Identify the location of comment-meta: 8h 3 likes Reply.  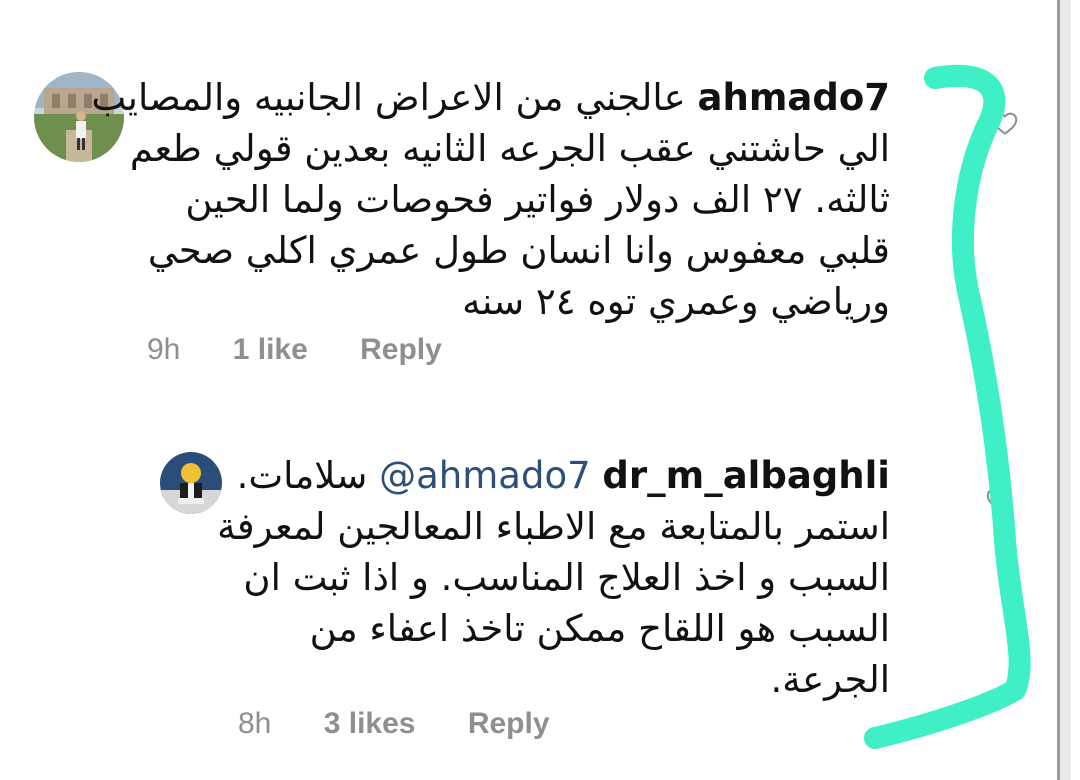
(416, 724).